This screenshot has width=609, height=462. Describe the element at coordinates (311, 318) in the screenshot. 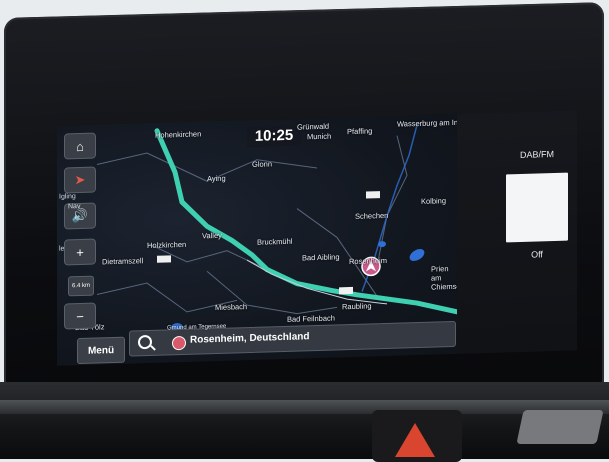

I see `place-label: Bad Feilnbach` at that location.